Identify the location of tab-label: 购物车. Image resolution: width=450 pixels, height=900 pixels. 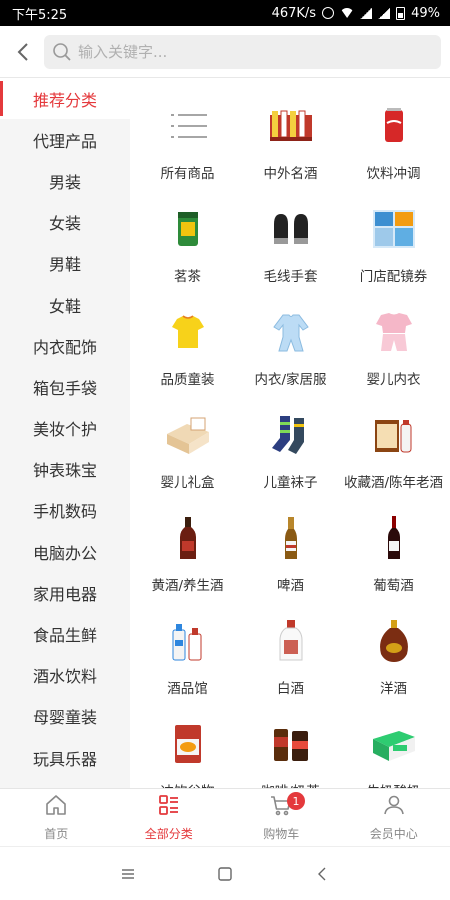
(281, 834).